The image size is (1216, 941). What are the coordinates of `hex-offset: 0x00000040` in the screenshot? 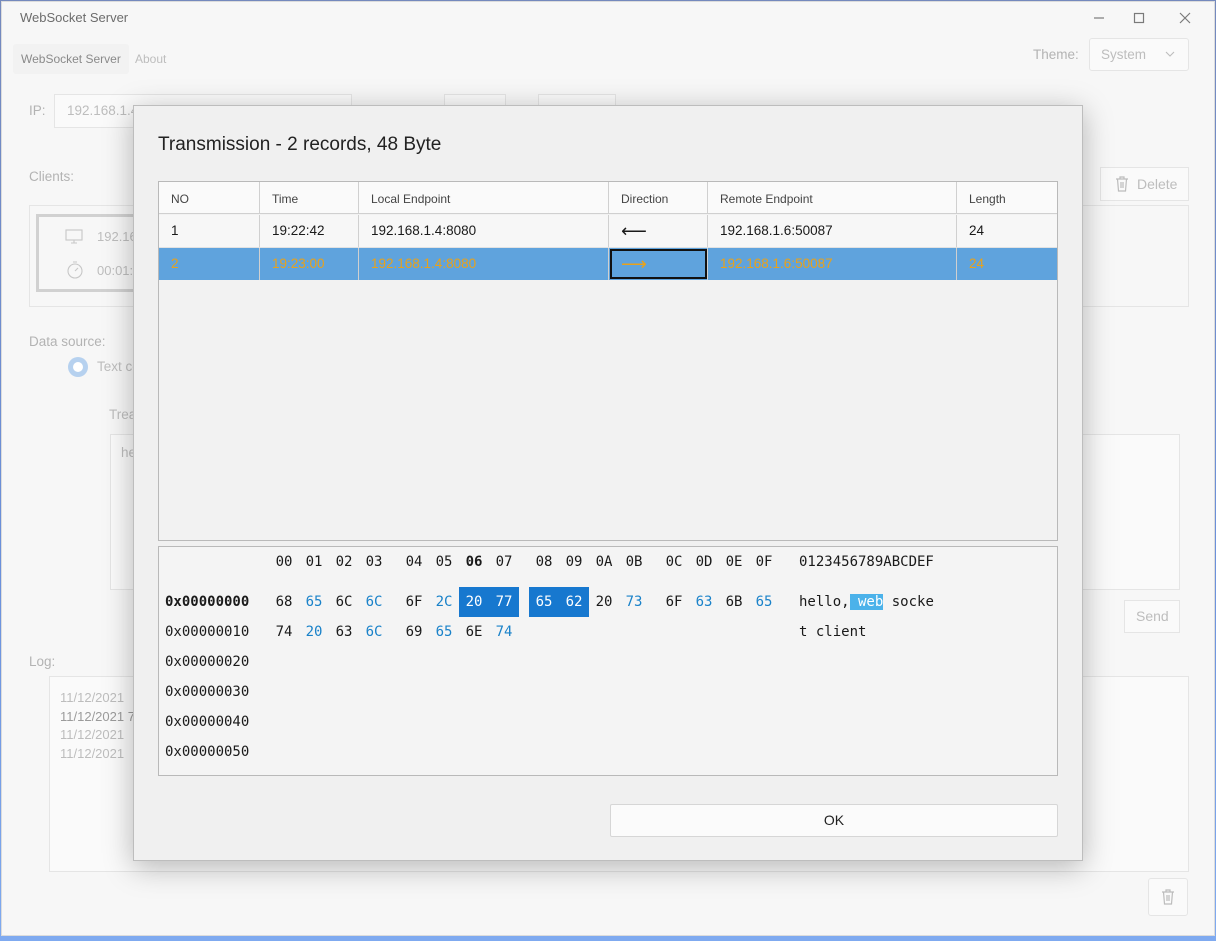 It's located at (207, 722).